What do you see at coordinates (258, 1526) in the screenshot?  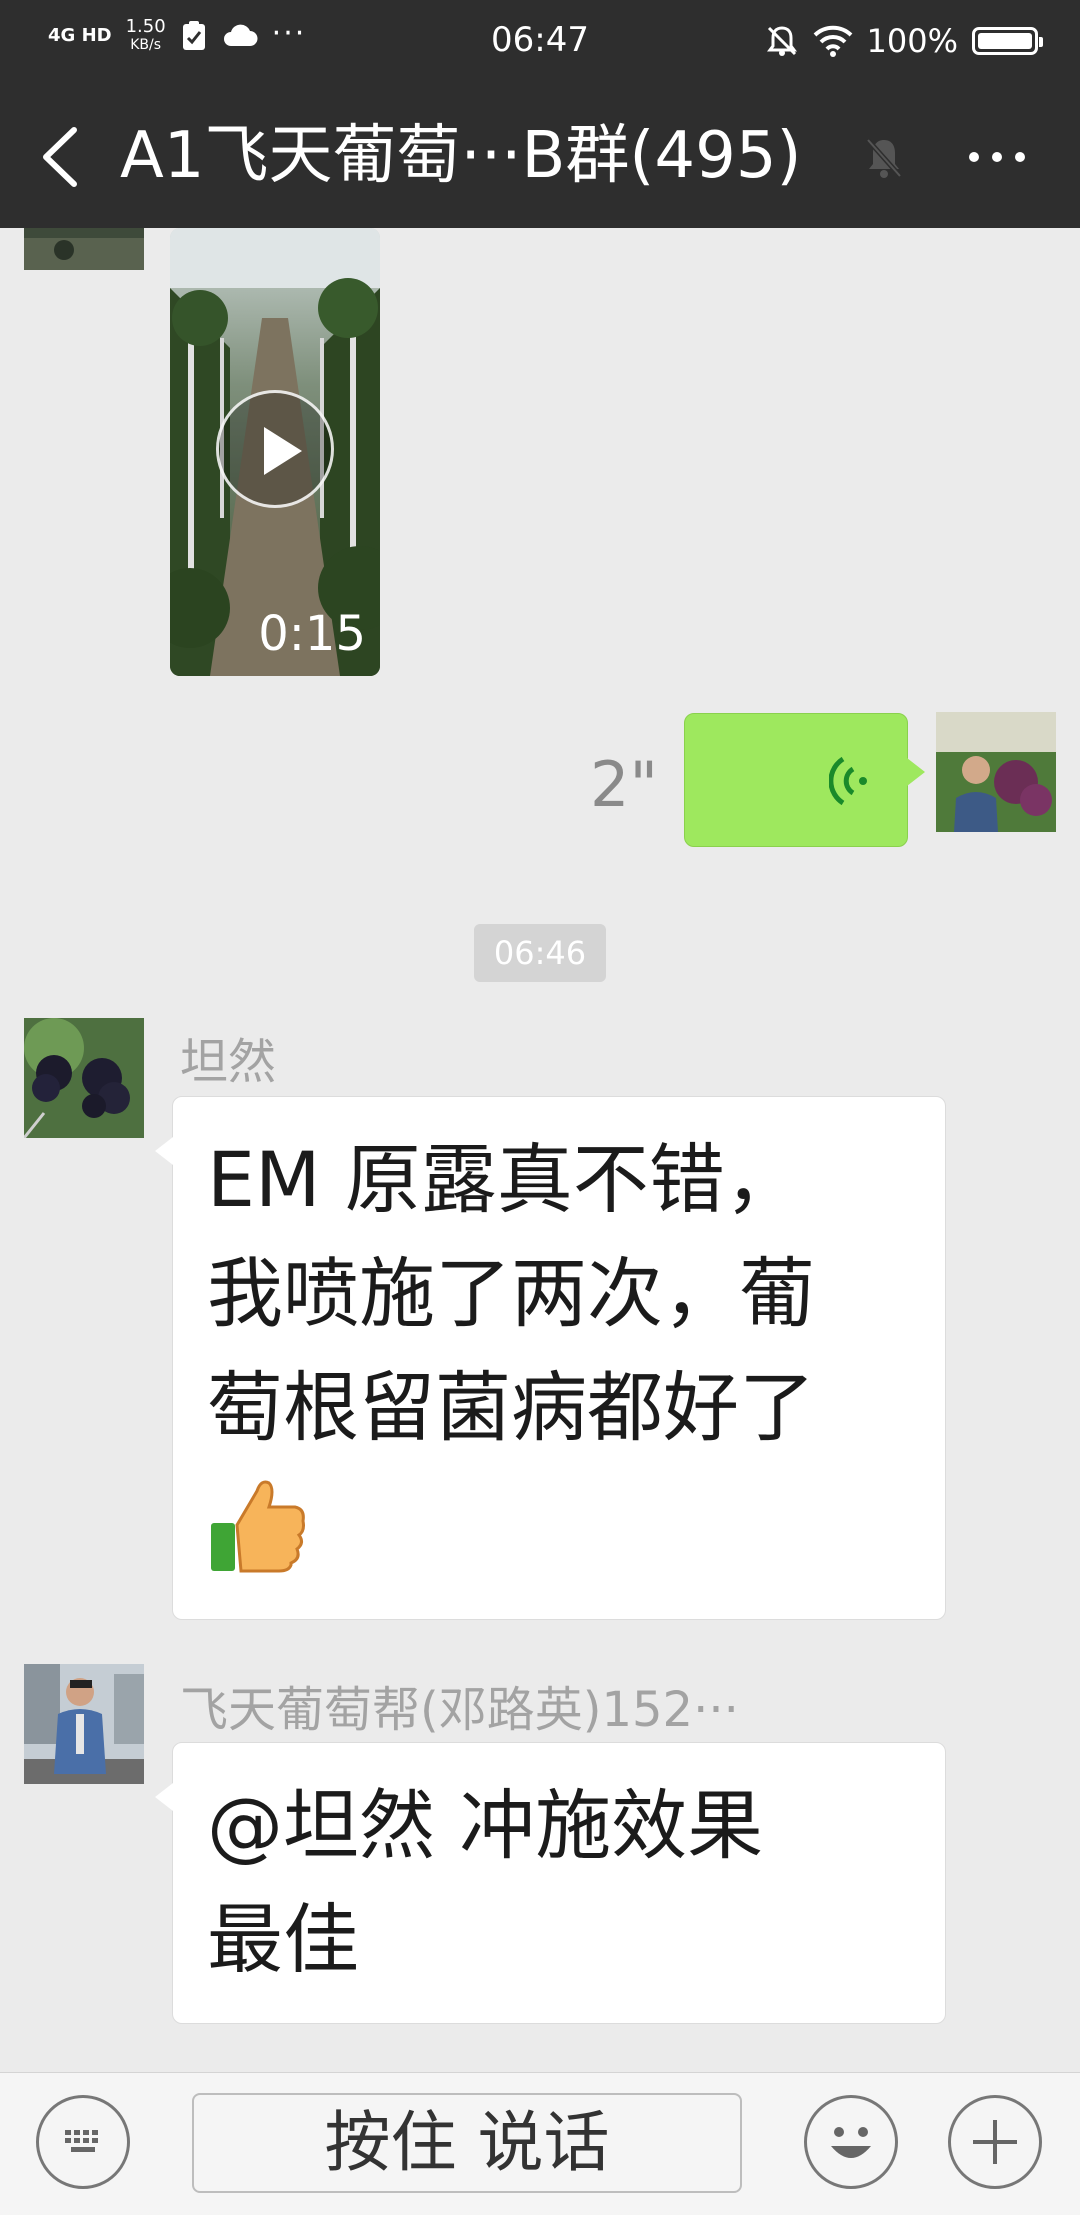 I see `thumbs-up-icon` at bounding box center [258, 1526].